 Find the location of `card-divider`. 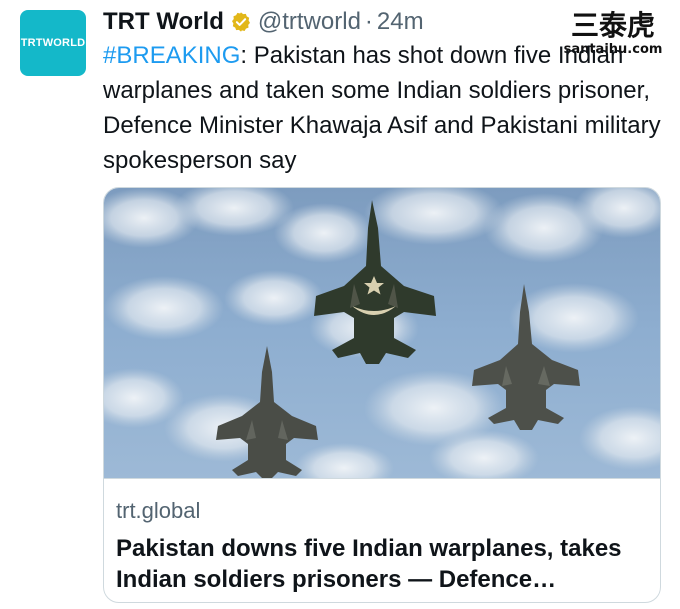

card-divider is located at coordinates (382, 478).